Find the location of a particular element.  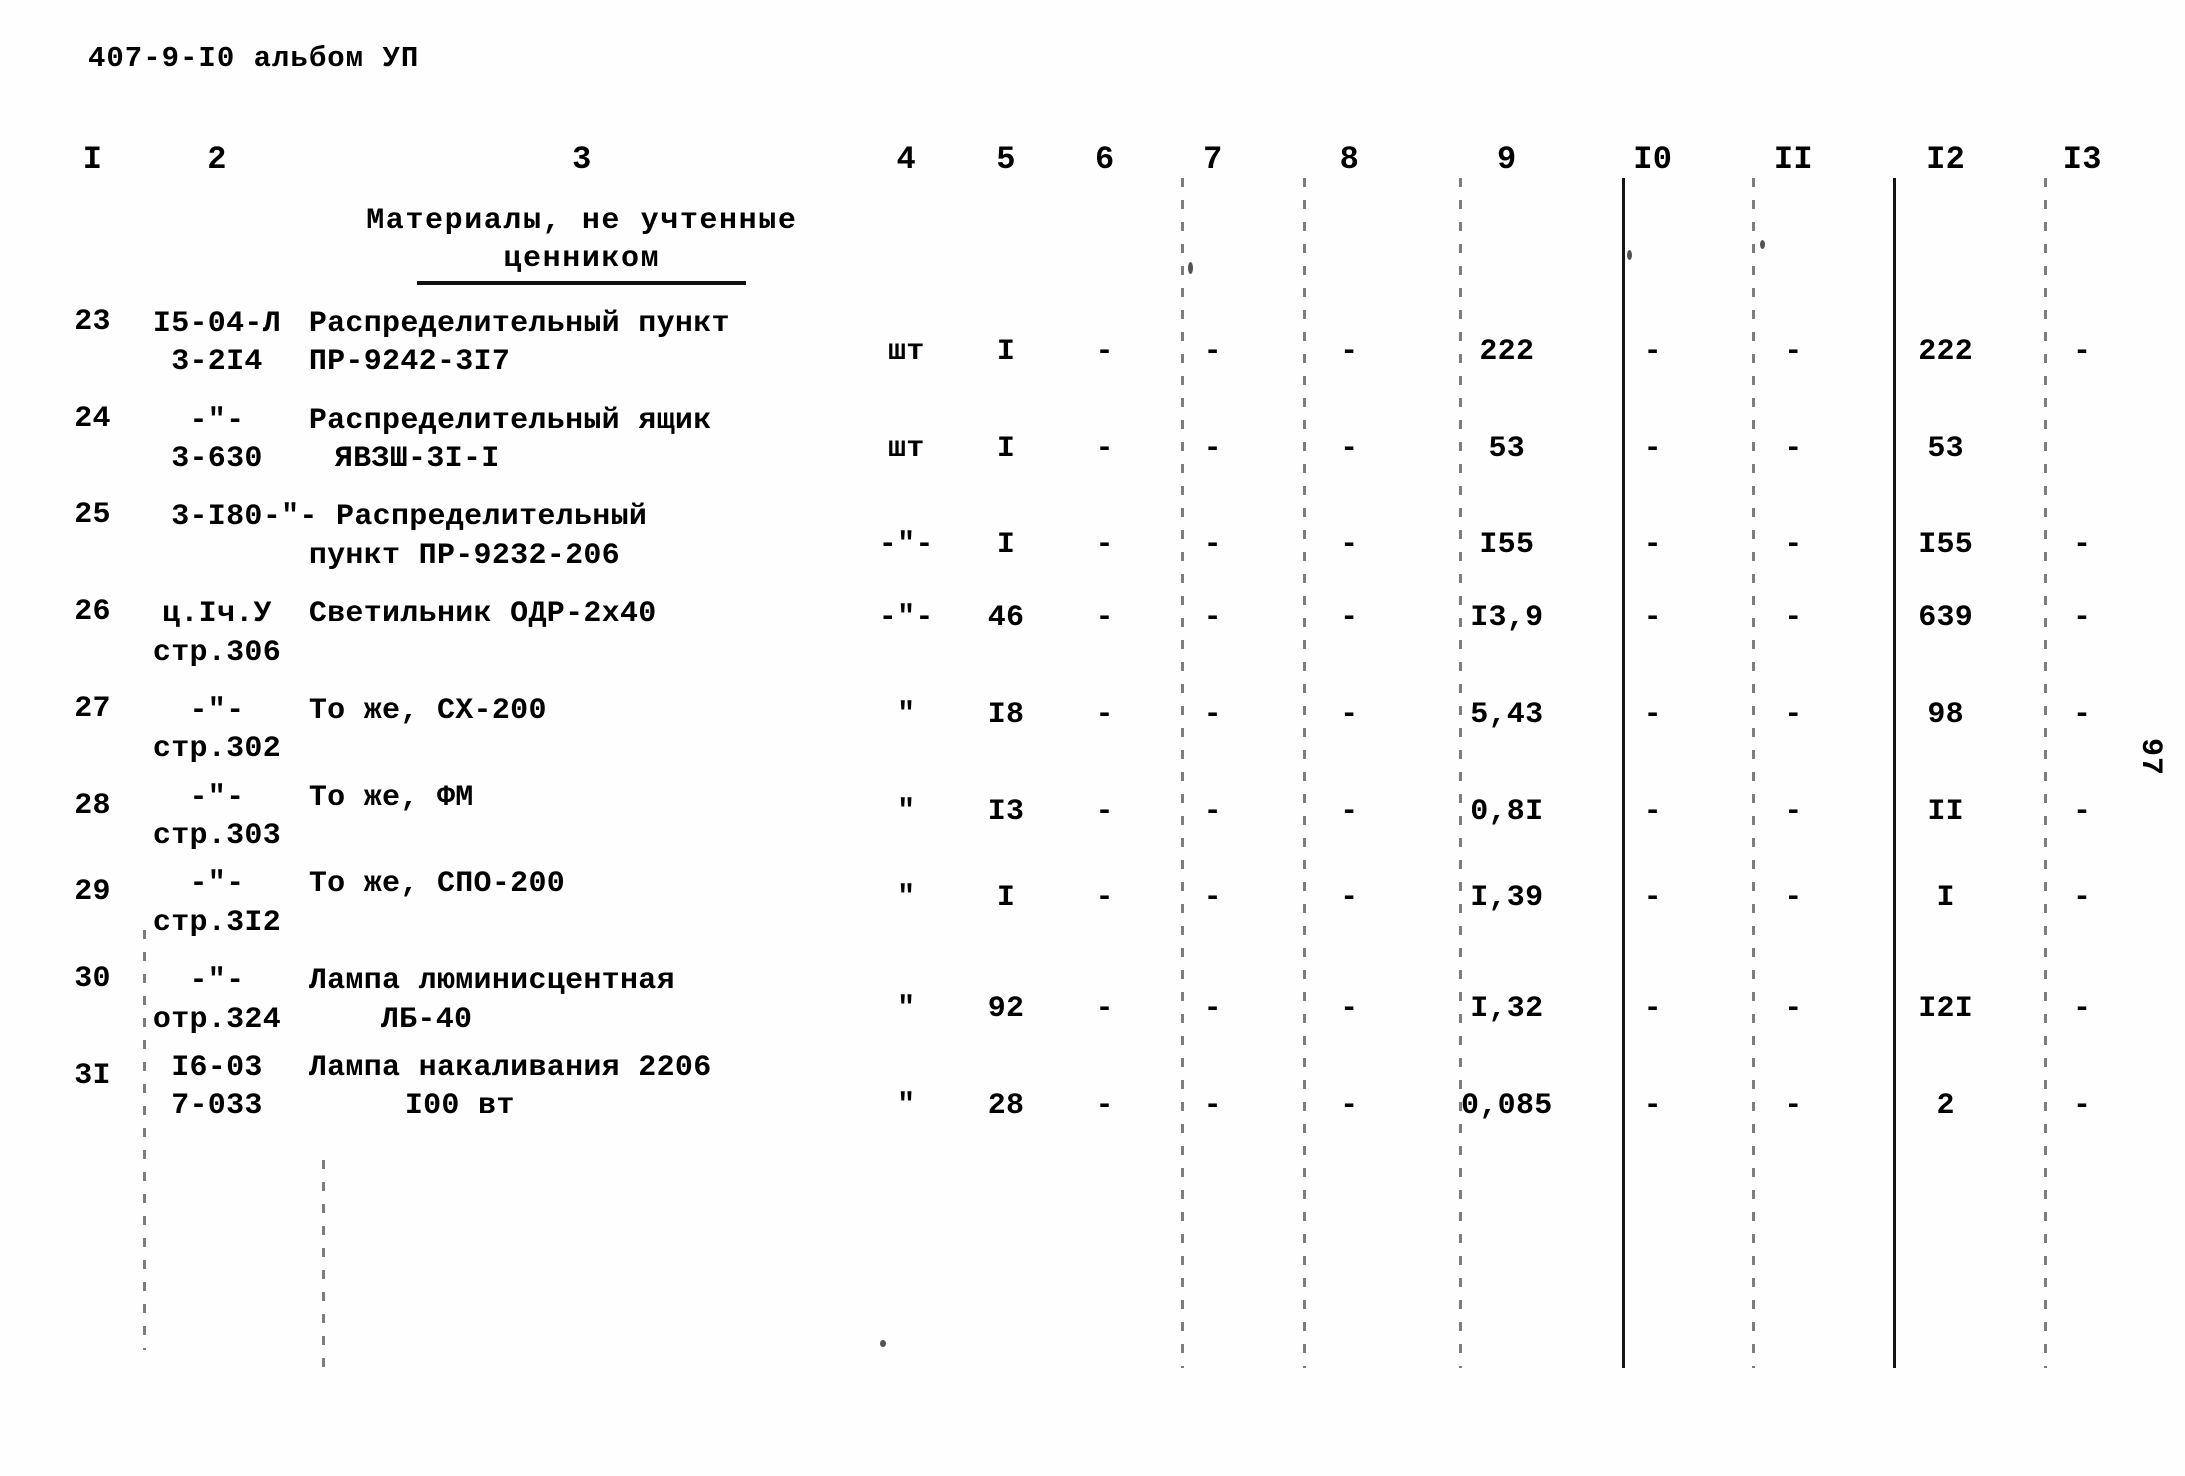

row-quantity: I8 is located at coordinates (1006, 714).